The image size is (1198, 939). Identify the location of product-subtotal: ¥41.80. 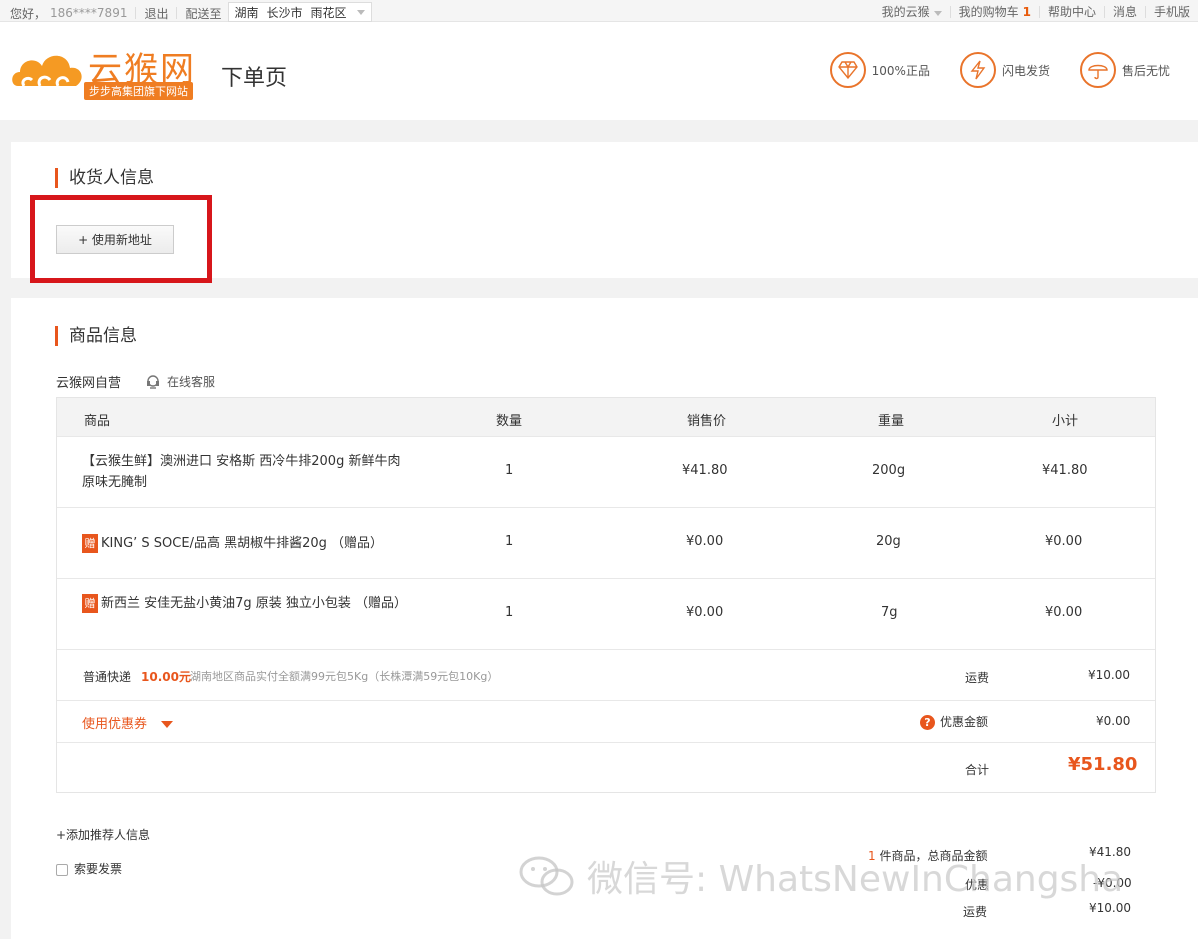
(1065, 470).